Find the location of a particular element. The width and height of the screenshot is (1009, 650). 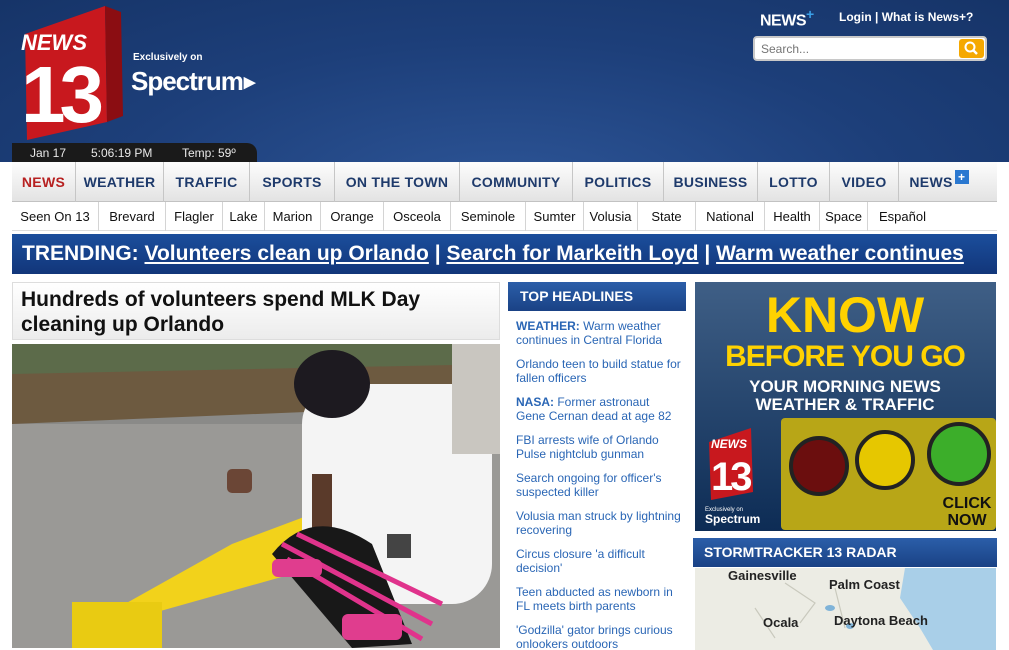

spectrum-text: Spectrum is located at coordinates (187, 81).